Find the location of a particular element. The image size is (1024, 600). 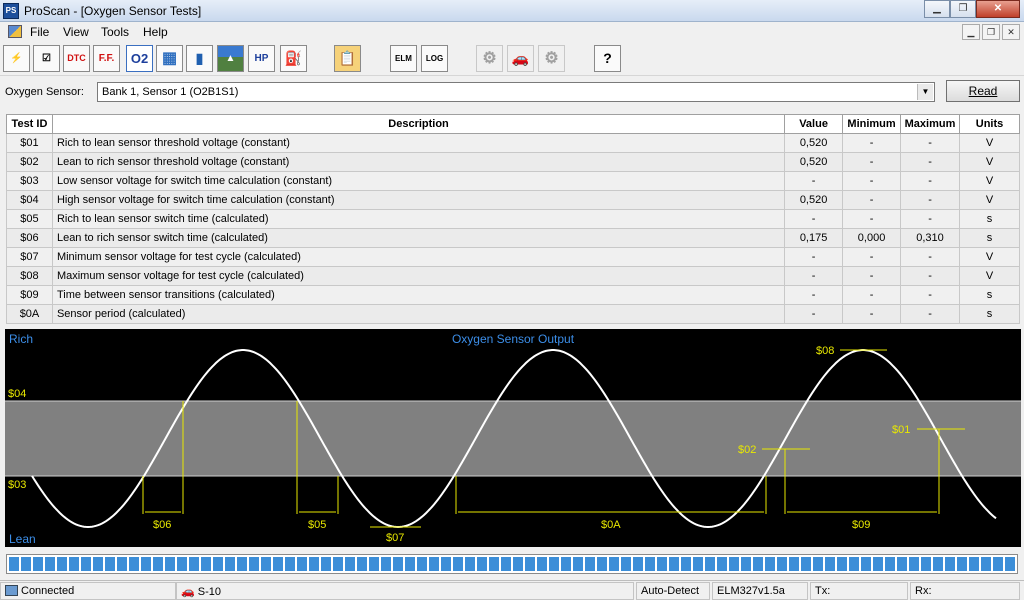

label-s02: $02 is located at coordinates (747, 450).